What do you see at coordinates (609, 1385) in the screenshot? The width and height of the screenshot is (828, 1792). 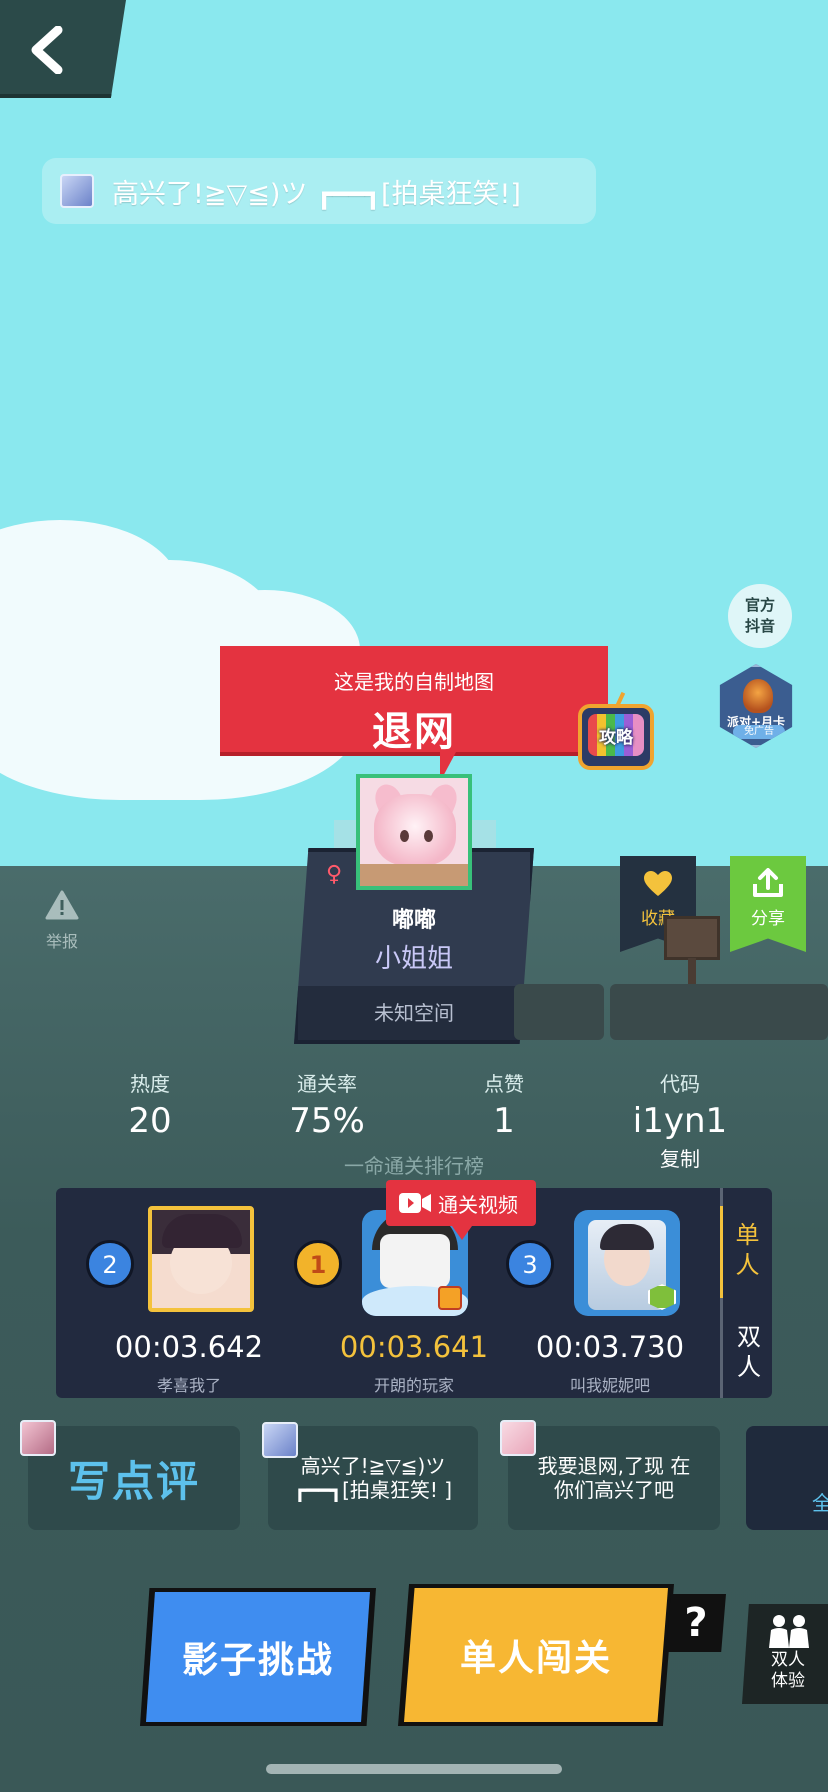 I see `player-name-rank-3: 叫我妮妮吧` at bounding box center [609, 1385].